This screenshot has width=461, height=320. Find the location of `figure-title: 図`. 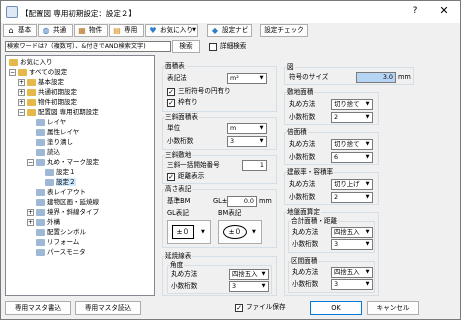

figure-title: 図 is located at coordinates (291, 67).